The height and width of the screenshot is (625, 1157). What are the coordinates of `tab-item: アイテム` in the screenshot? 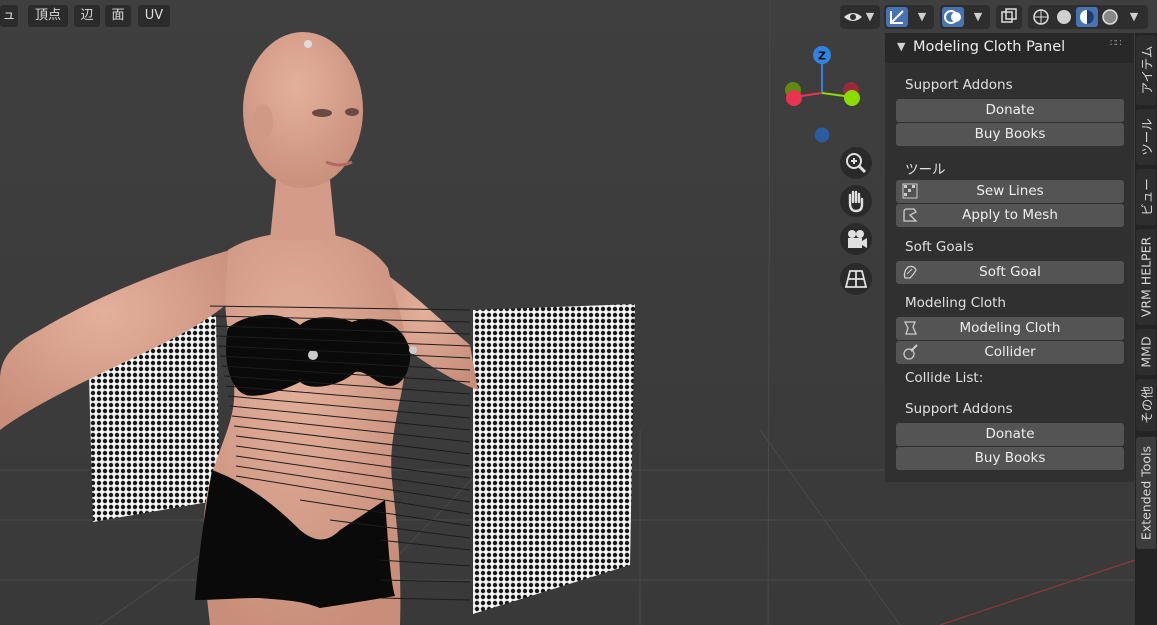 It's located at (1146, 70).